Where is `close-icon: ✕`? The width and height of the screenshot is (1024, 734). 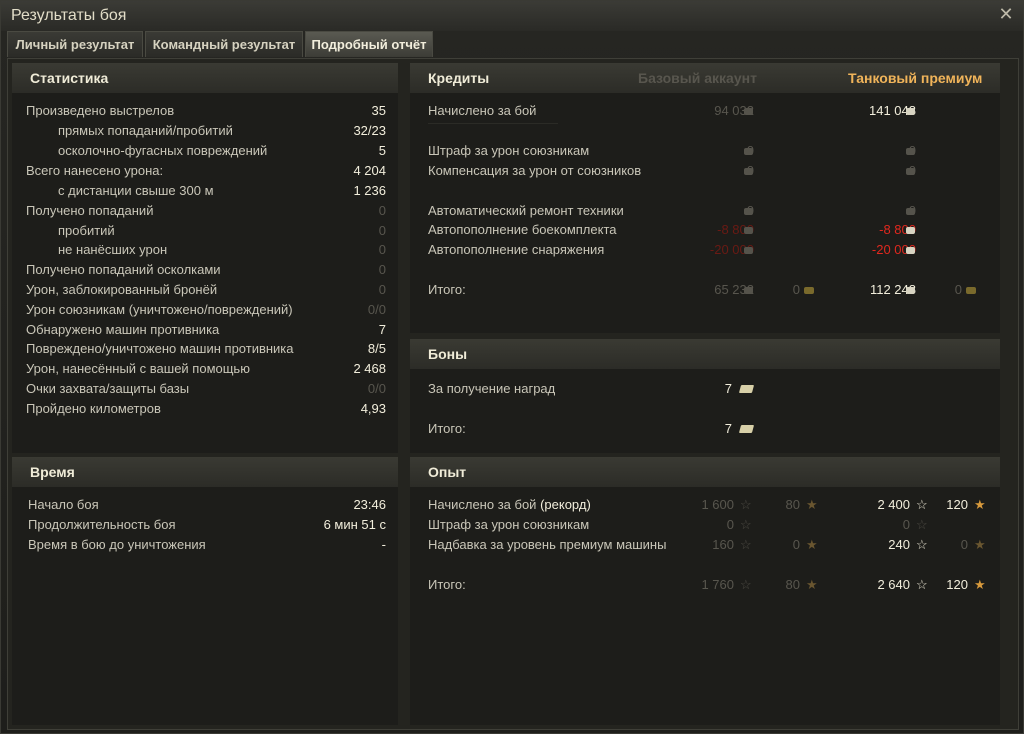 close-icon: ✕ is located at coordinates (1006, 14).